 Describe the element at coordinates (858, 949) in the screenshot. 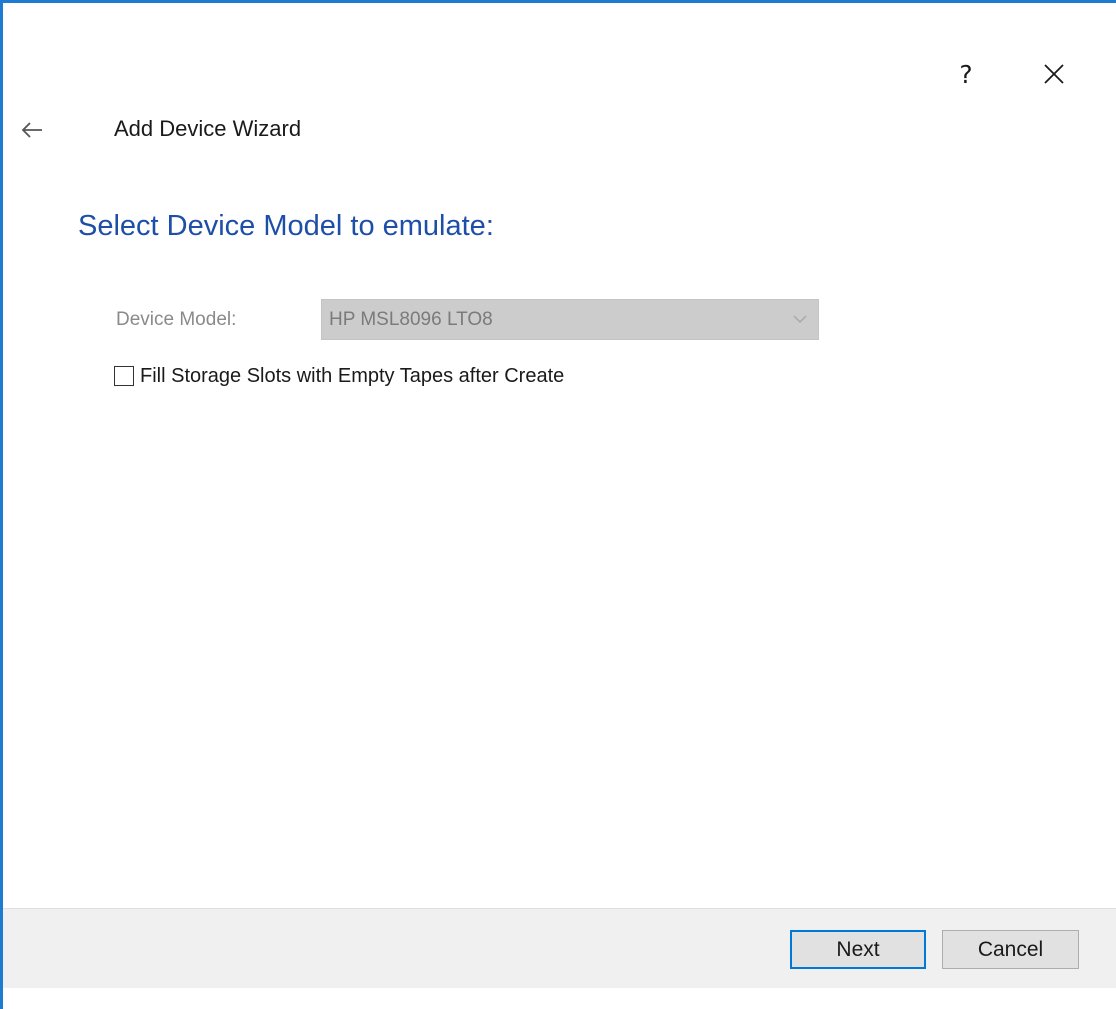

I see `next-button: Next` at that location.